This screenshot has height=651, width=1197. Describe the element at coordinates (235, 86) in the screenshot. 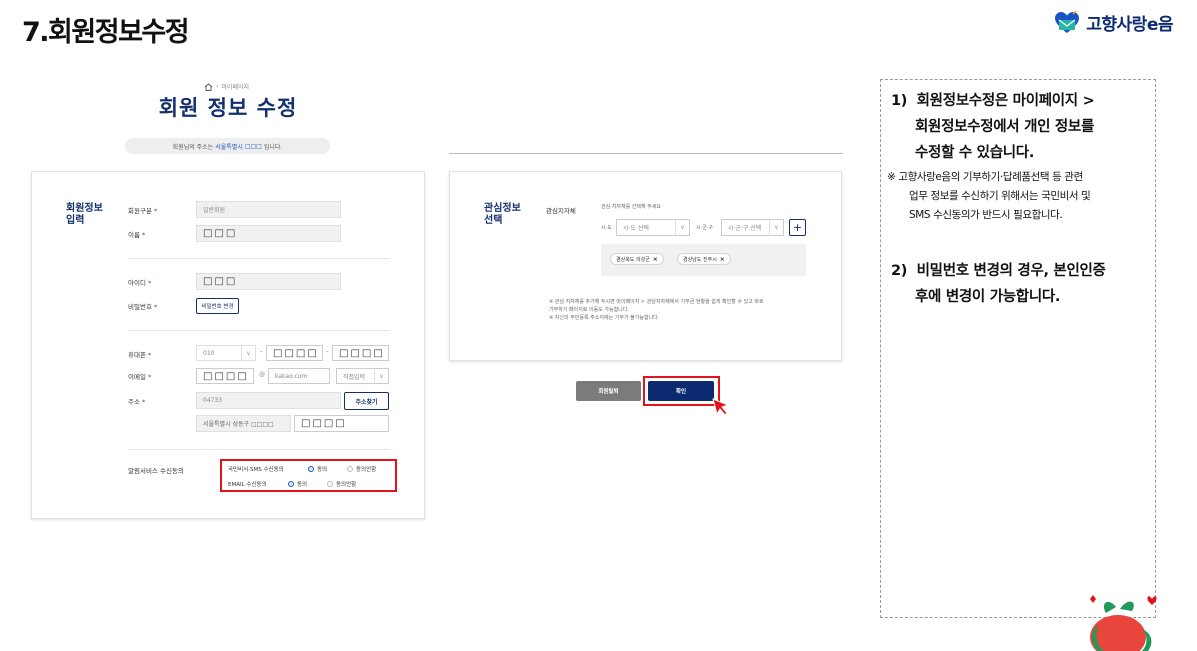

I see `breadcrumb-item-mypage: 마이페이지` at that location.